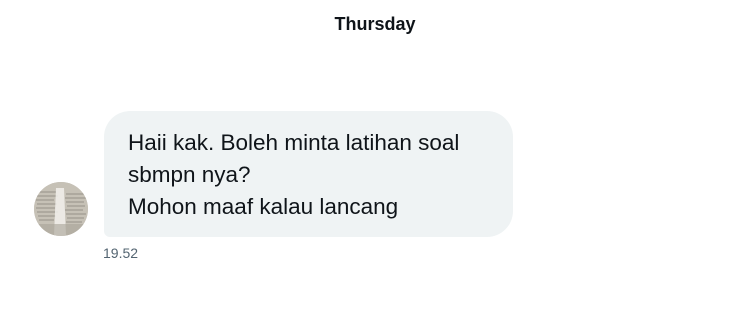  What do you see at coordinates (189, 174) in the screenshot?
I see `message-text-line: sbmpn nya?` at bounding box center [189, 174].